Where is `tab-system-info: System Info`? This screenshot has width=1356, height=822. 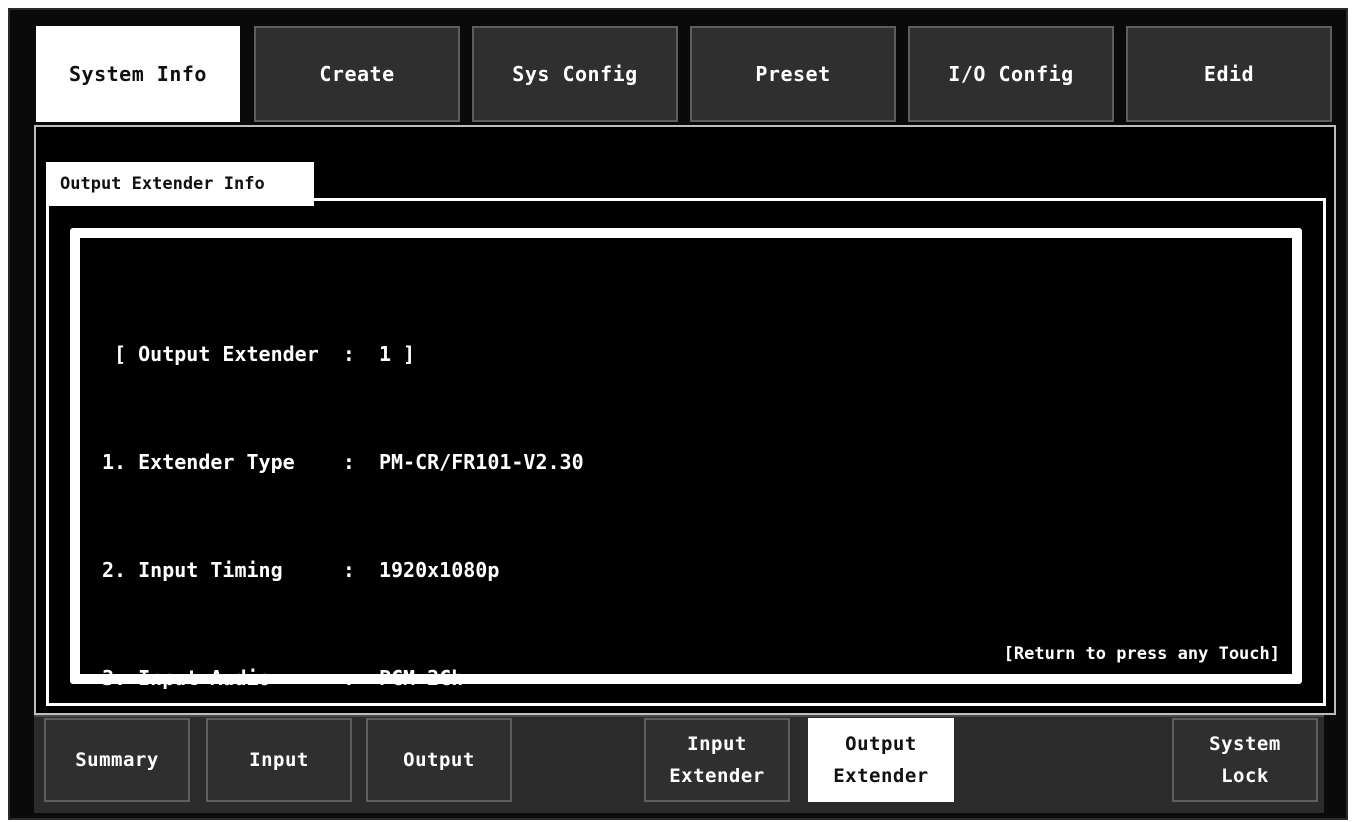
tab-system-info: System Info is located at coordinates (138, 74).